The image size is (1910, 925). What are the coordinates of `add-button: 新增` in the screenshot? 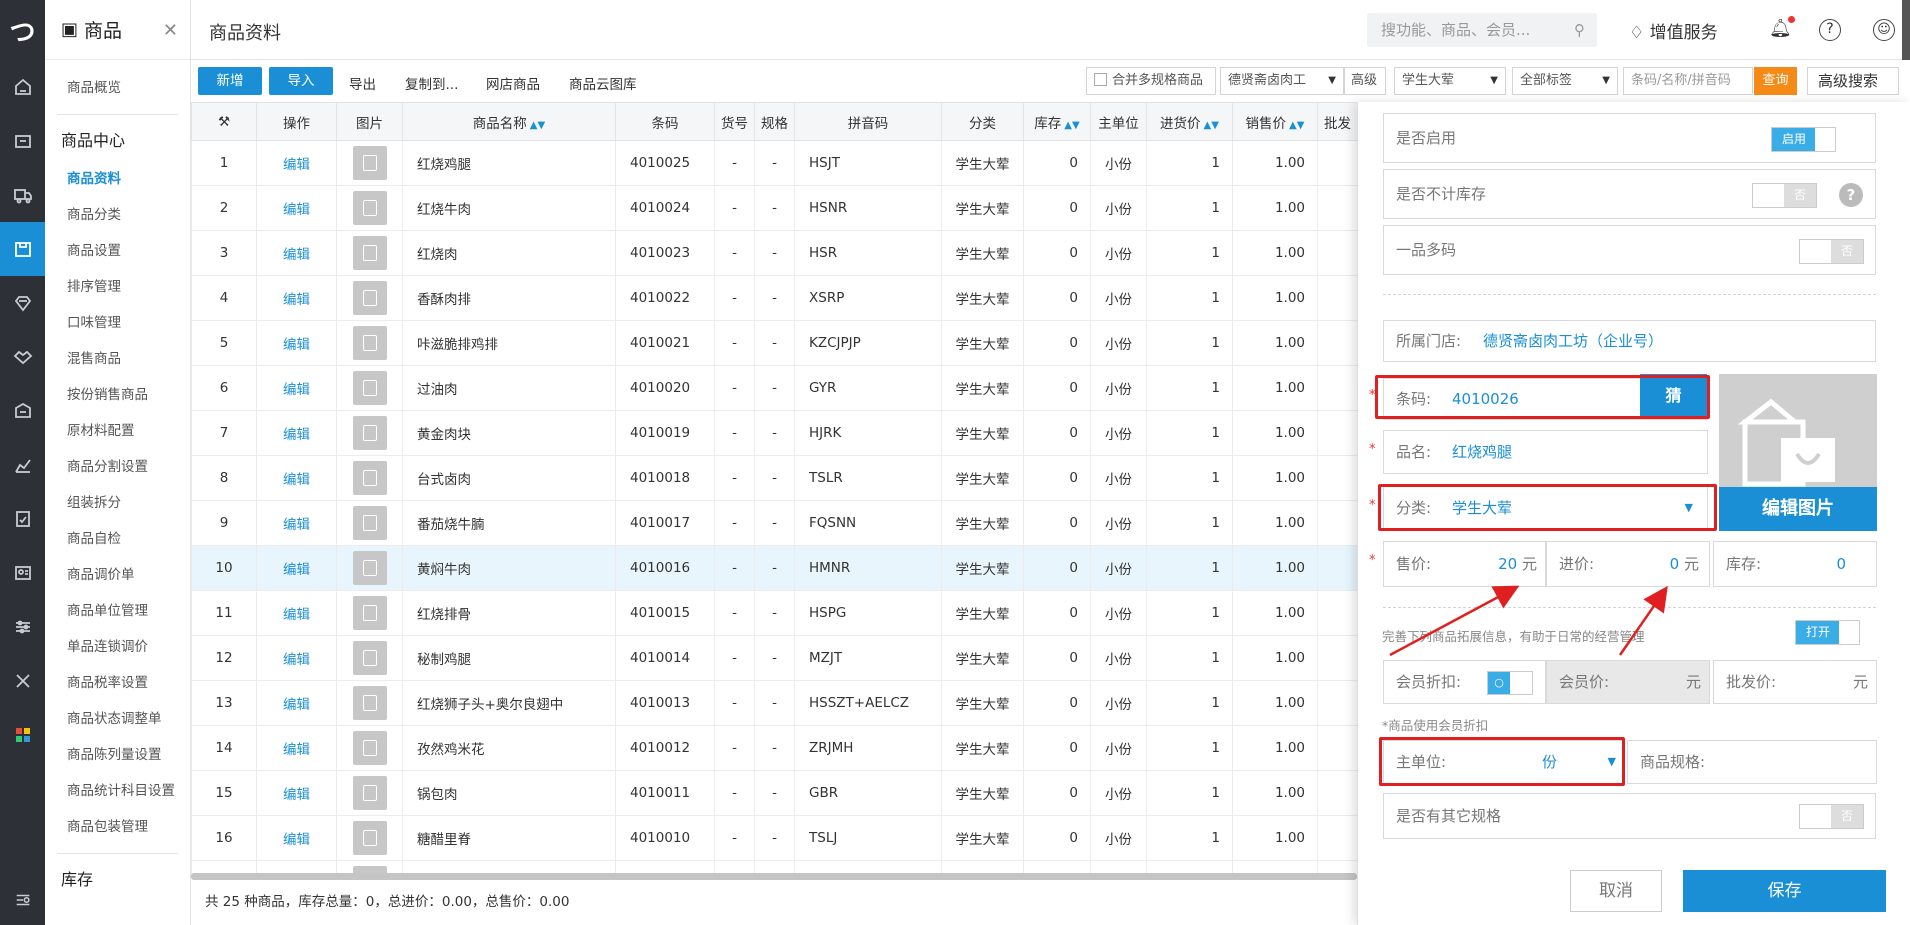 It's located at (230, 81).